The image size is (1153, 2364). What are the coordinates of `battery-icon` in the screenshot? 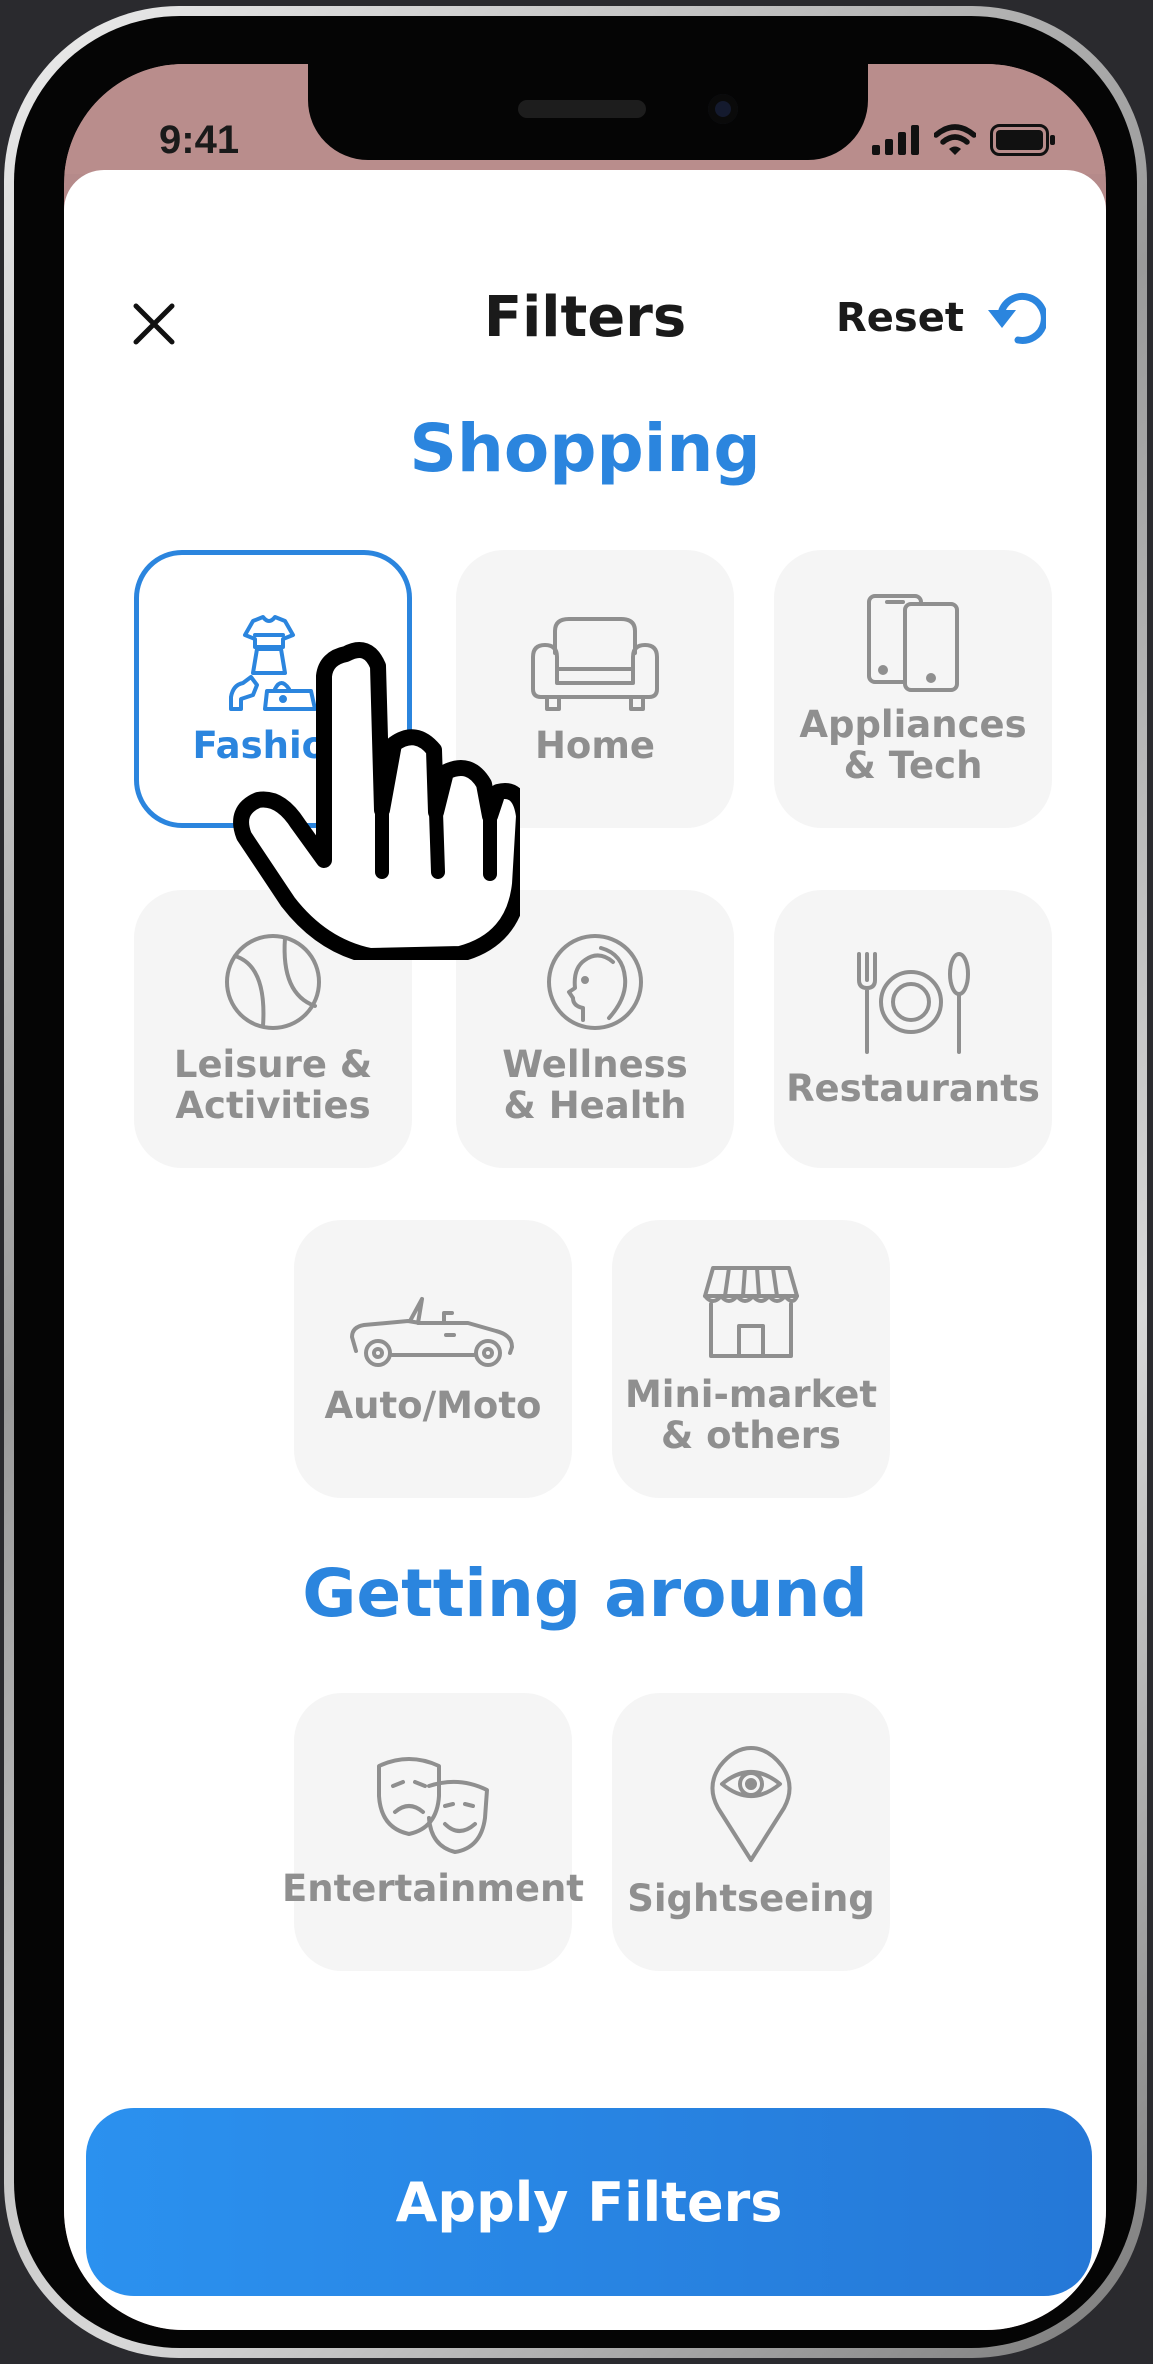 It's located at (1022, 140).